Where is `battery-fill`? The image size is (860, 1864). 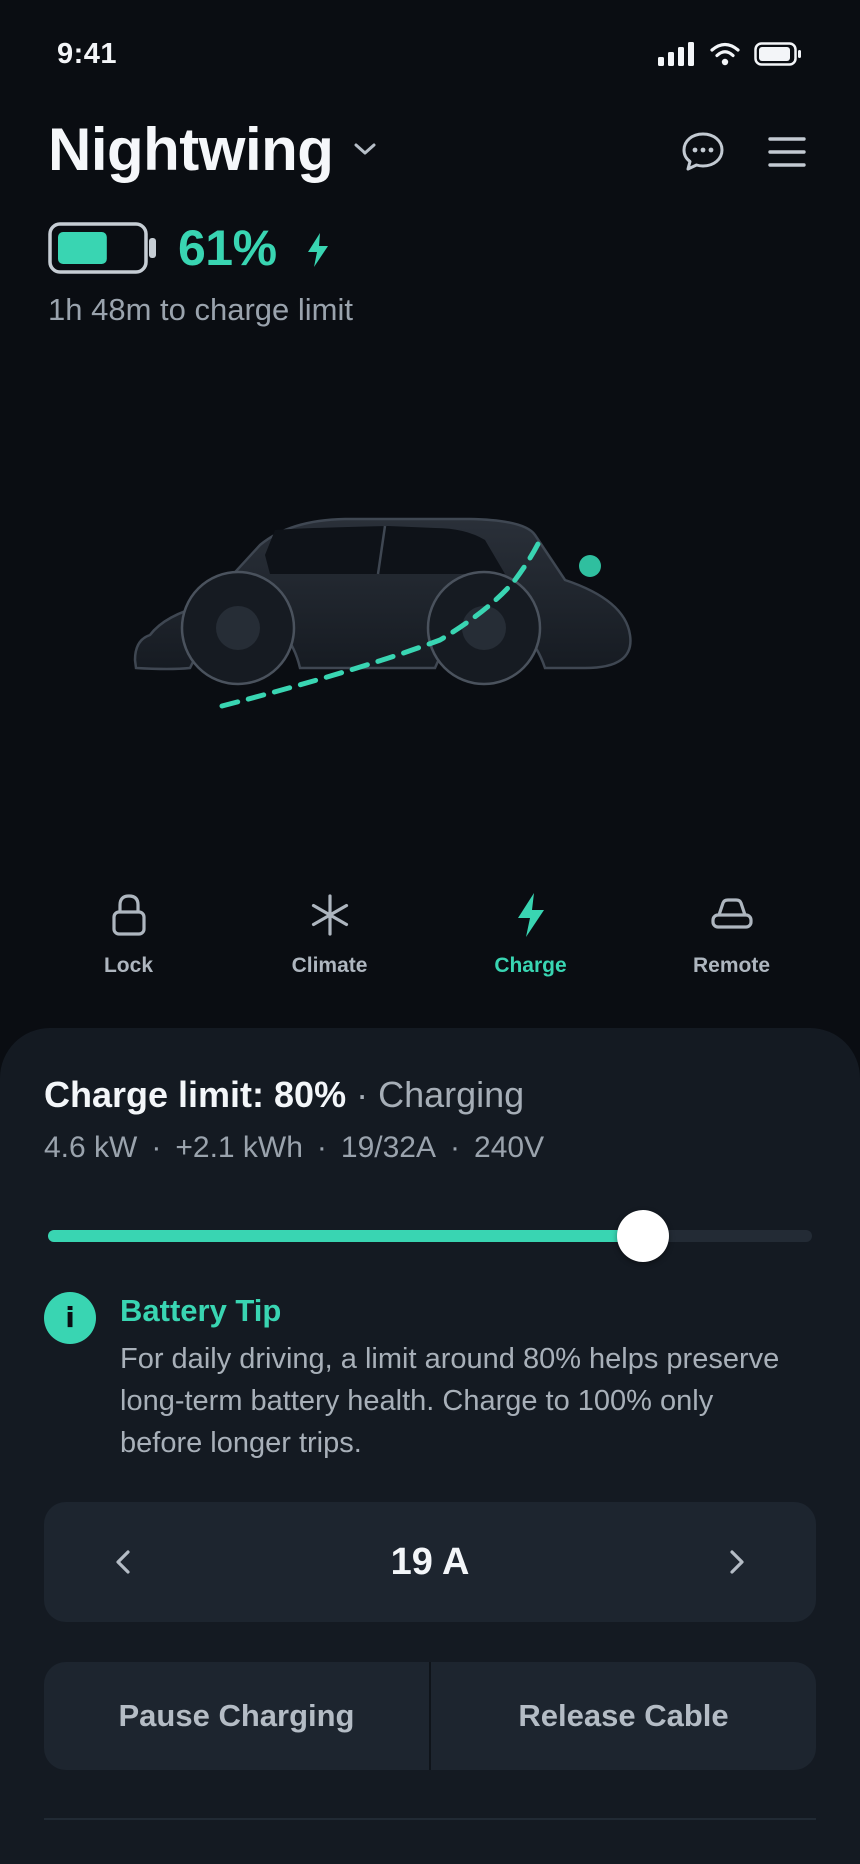 battery-fill is located at coordinates (82, 248).